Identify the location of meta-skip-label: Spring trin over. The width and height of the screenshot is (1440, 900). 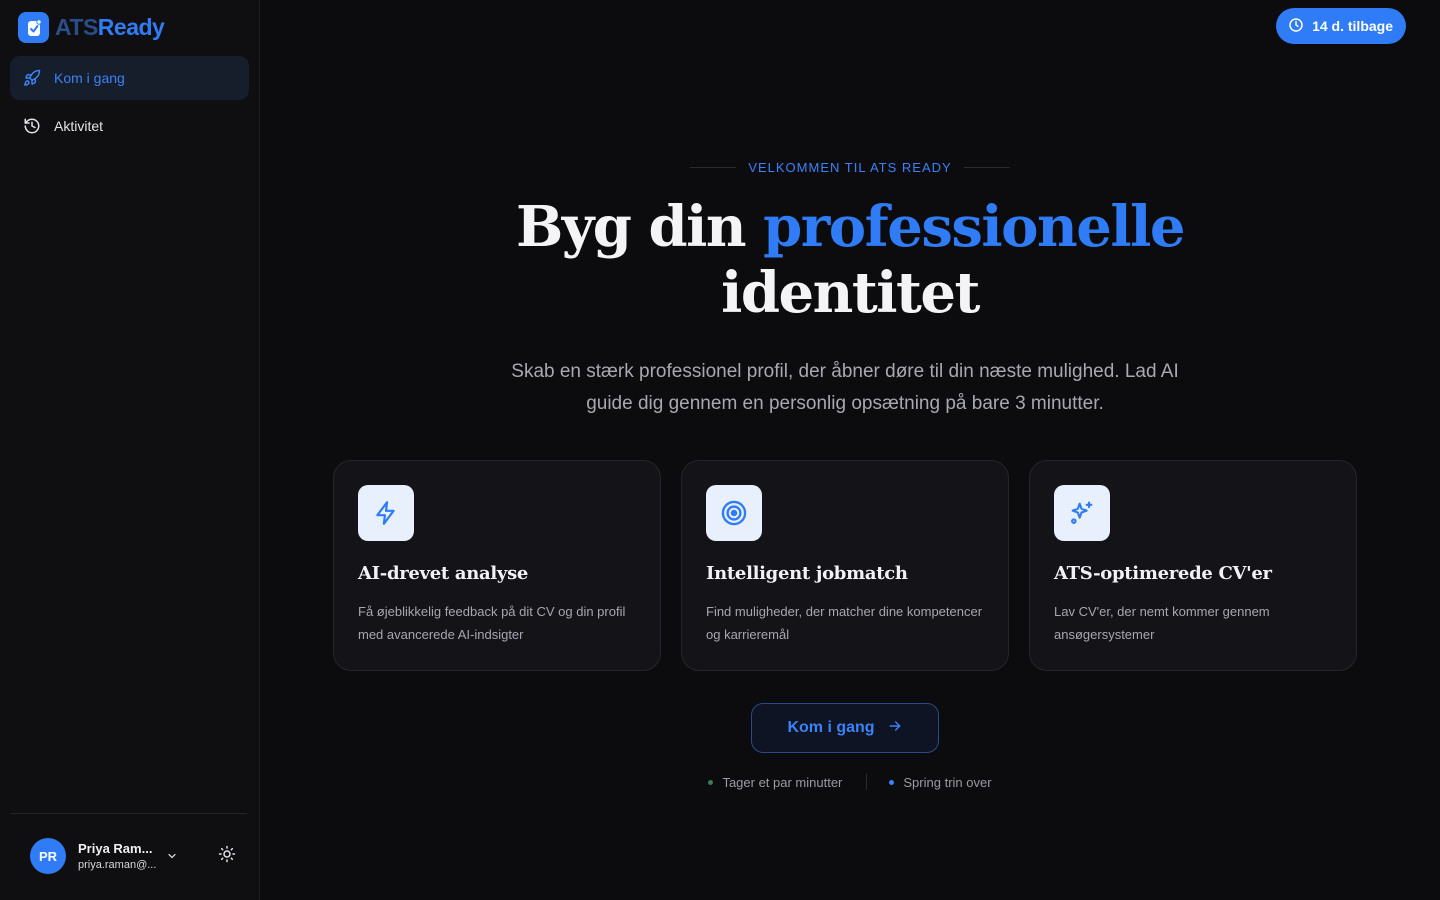
(947, 782).